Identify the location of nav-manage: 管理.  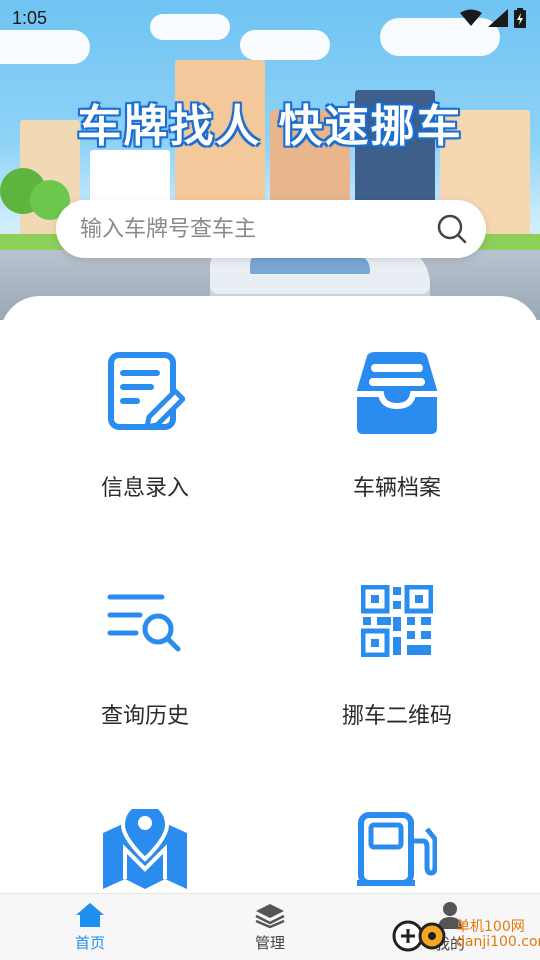
(270, 927).